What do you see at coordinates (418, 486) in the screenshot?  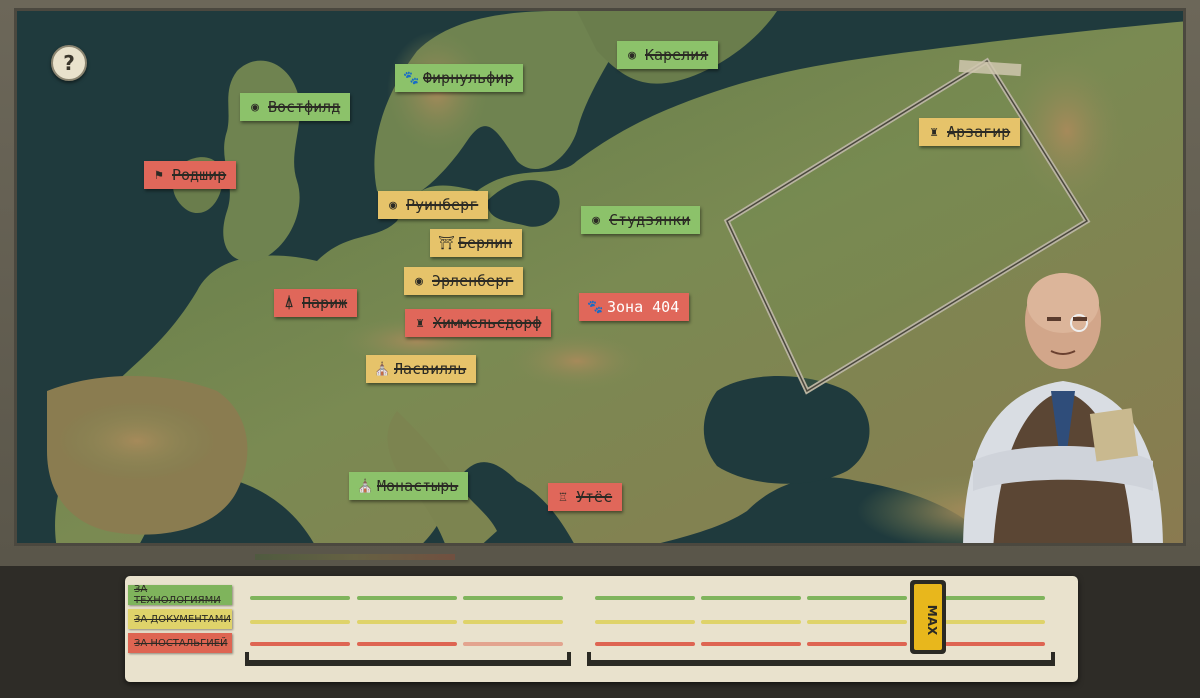 I see `city-name: Монастырь` at bounding box center [418, 486].